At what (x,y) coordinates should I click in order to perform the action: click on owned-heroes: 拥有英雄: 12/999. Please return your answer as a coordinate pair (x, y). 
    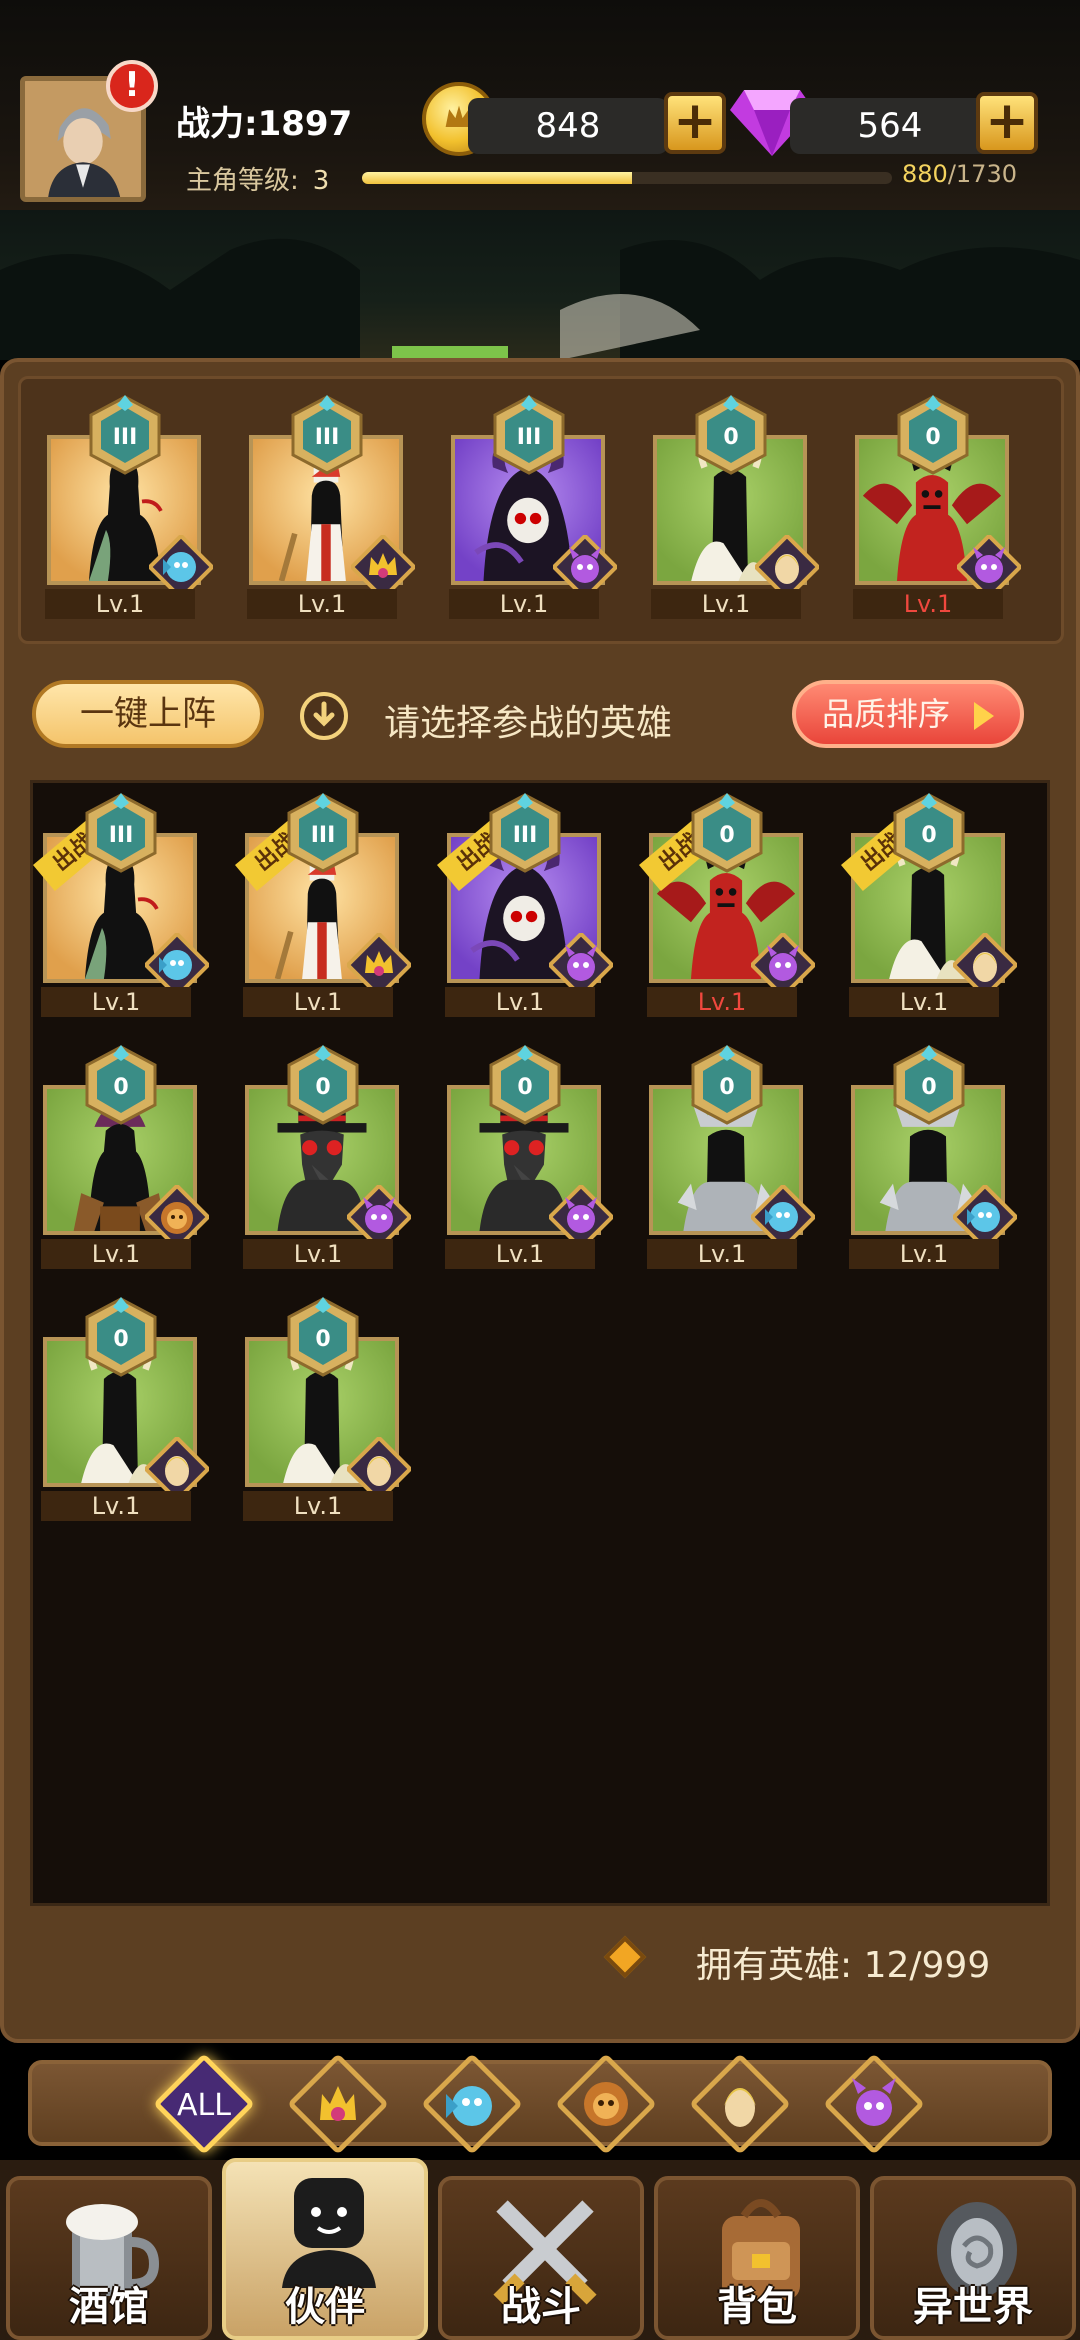
    Looking at the image, I should click on (843, 1962).